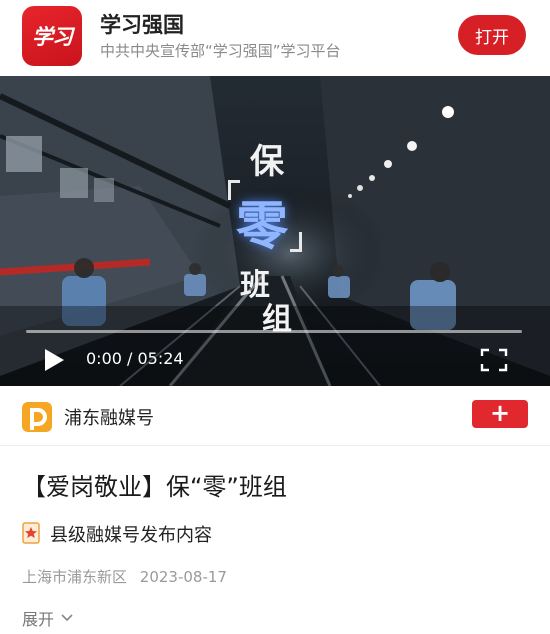  Describe the element at coordinates (67, 618) in the screenshot. I see `chevron-down-icon` at that location.